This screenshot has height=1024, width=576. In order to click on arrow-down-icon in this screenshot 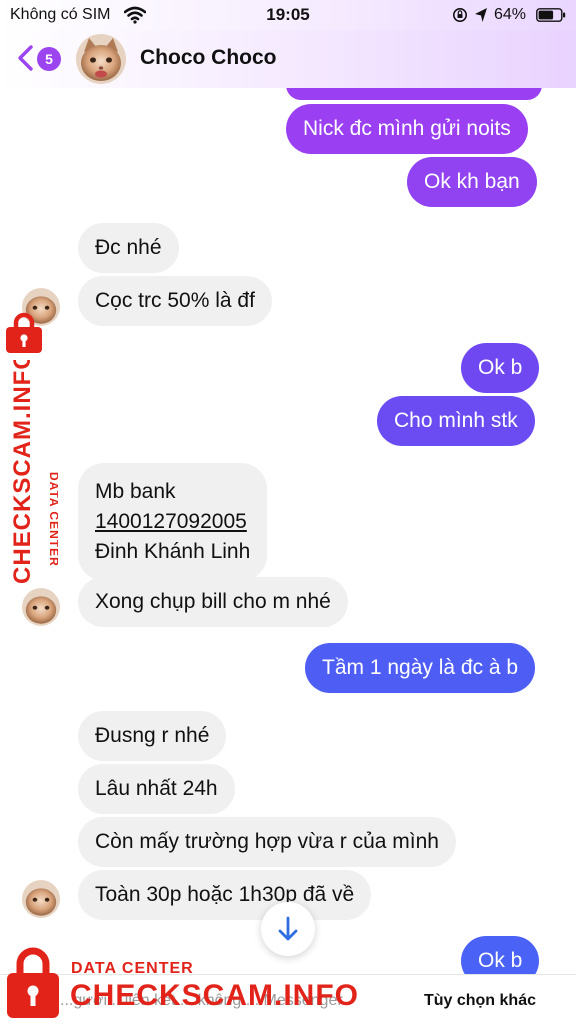, I will do `click(288, 928)`.